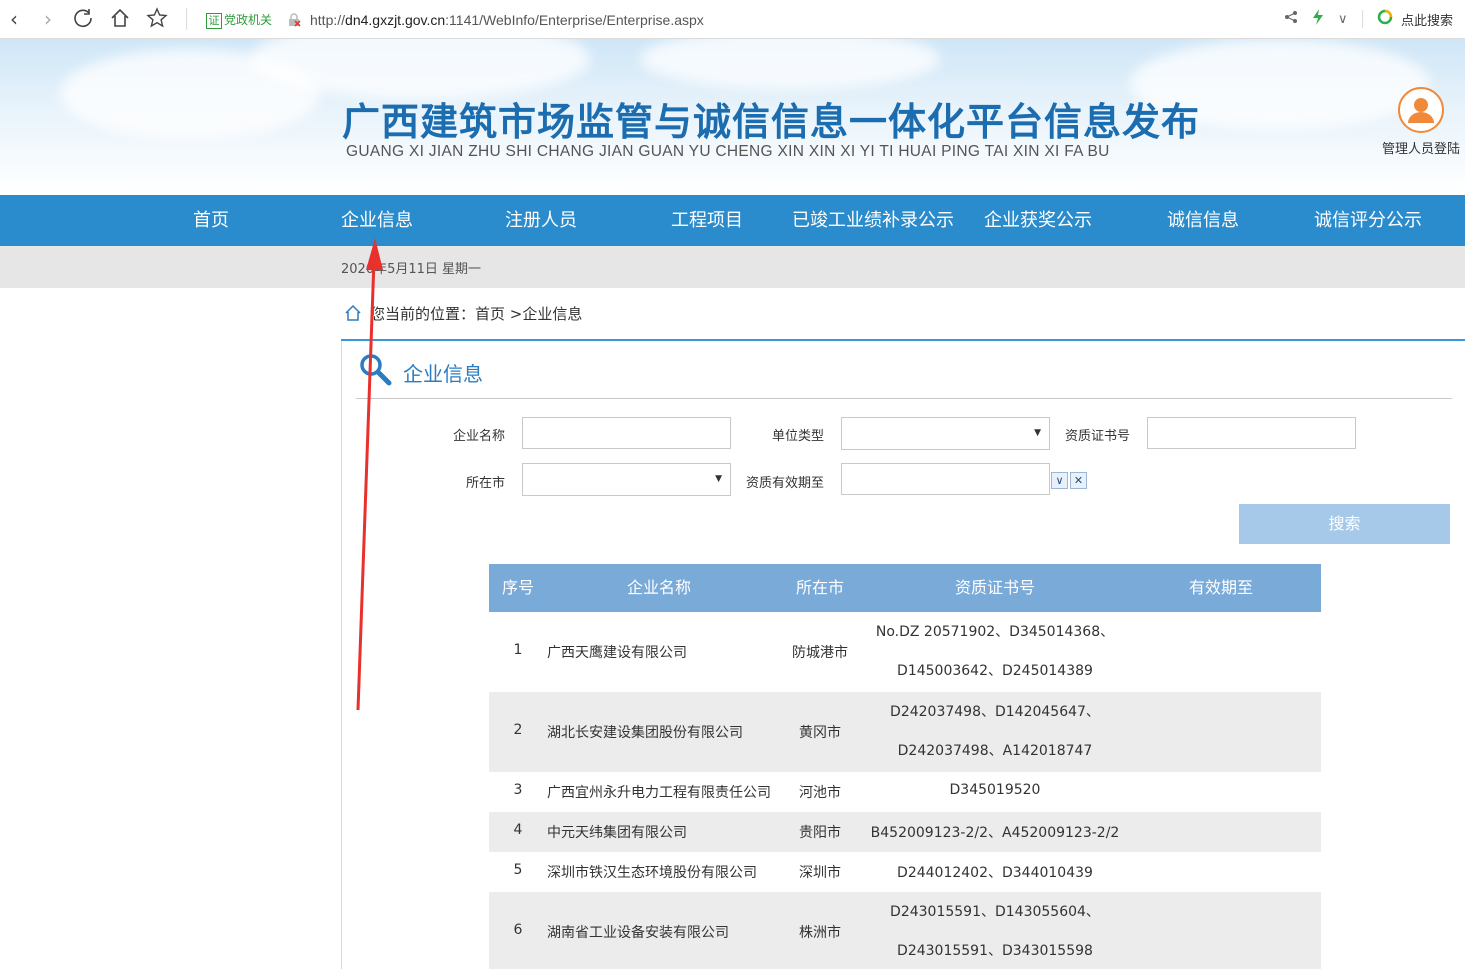  What do you see at coordinates (1385, 19) in the screenshot?
I see `search-engine-icon` at bounding box center [1385, 19].